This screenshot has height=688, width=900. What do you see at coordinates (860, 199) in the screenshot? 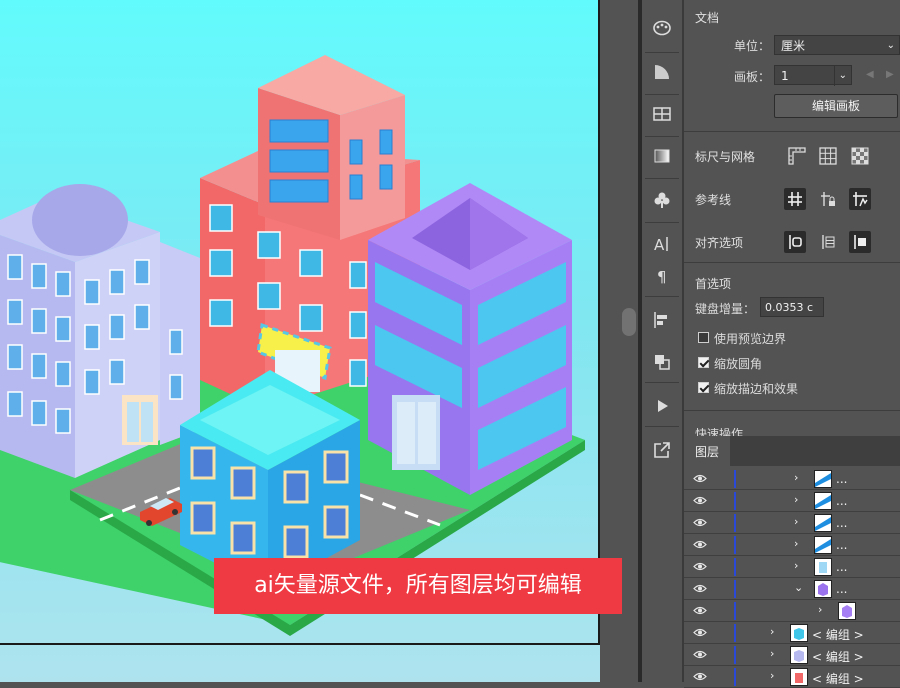
I see `smart-guides-icon` at bounding box center [860, 199].